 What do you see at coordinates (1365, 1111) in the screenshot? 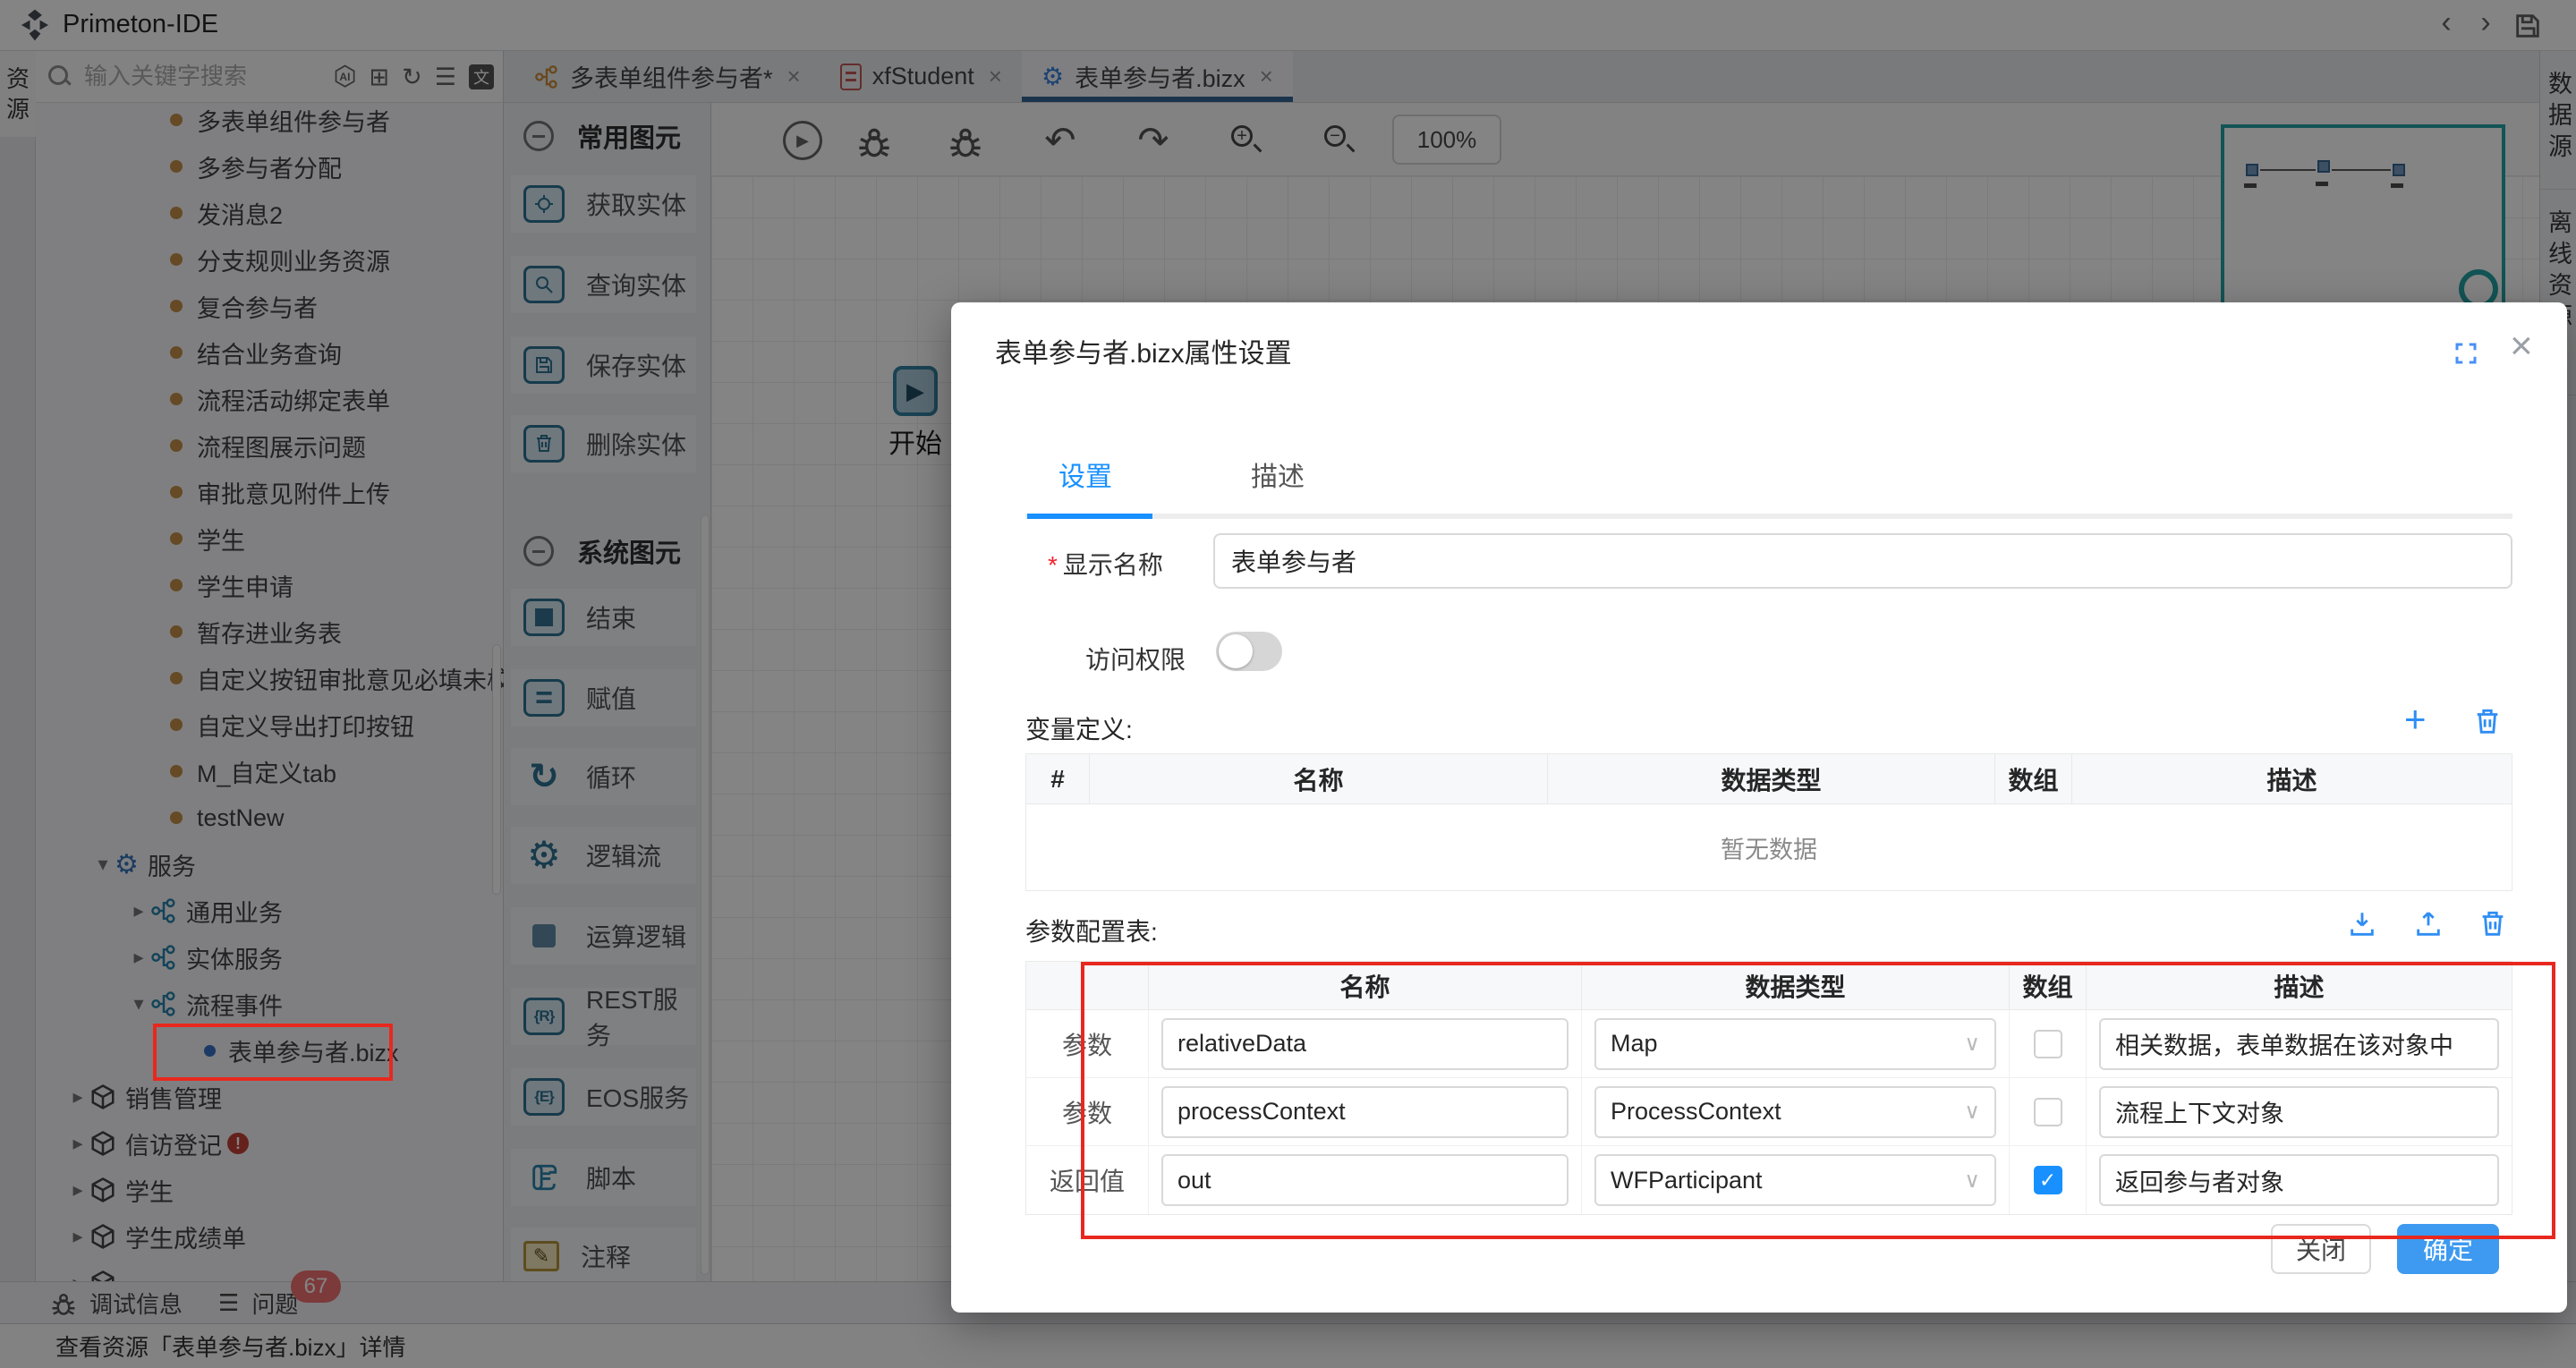
I see `param-name-input: processContext` at bounding box center [1365, 1111].